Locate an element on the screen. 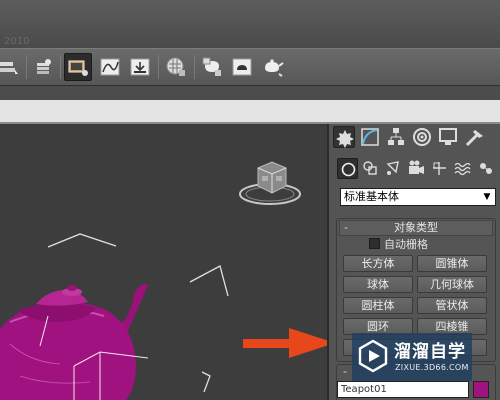 This screenshot has height=400, width=500. primitive-type-dropdown: 标准基本体 ▼ is located at coordinates (418, 197).